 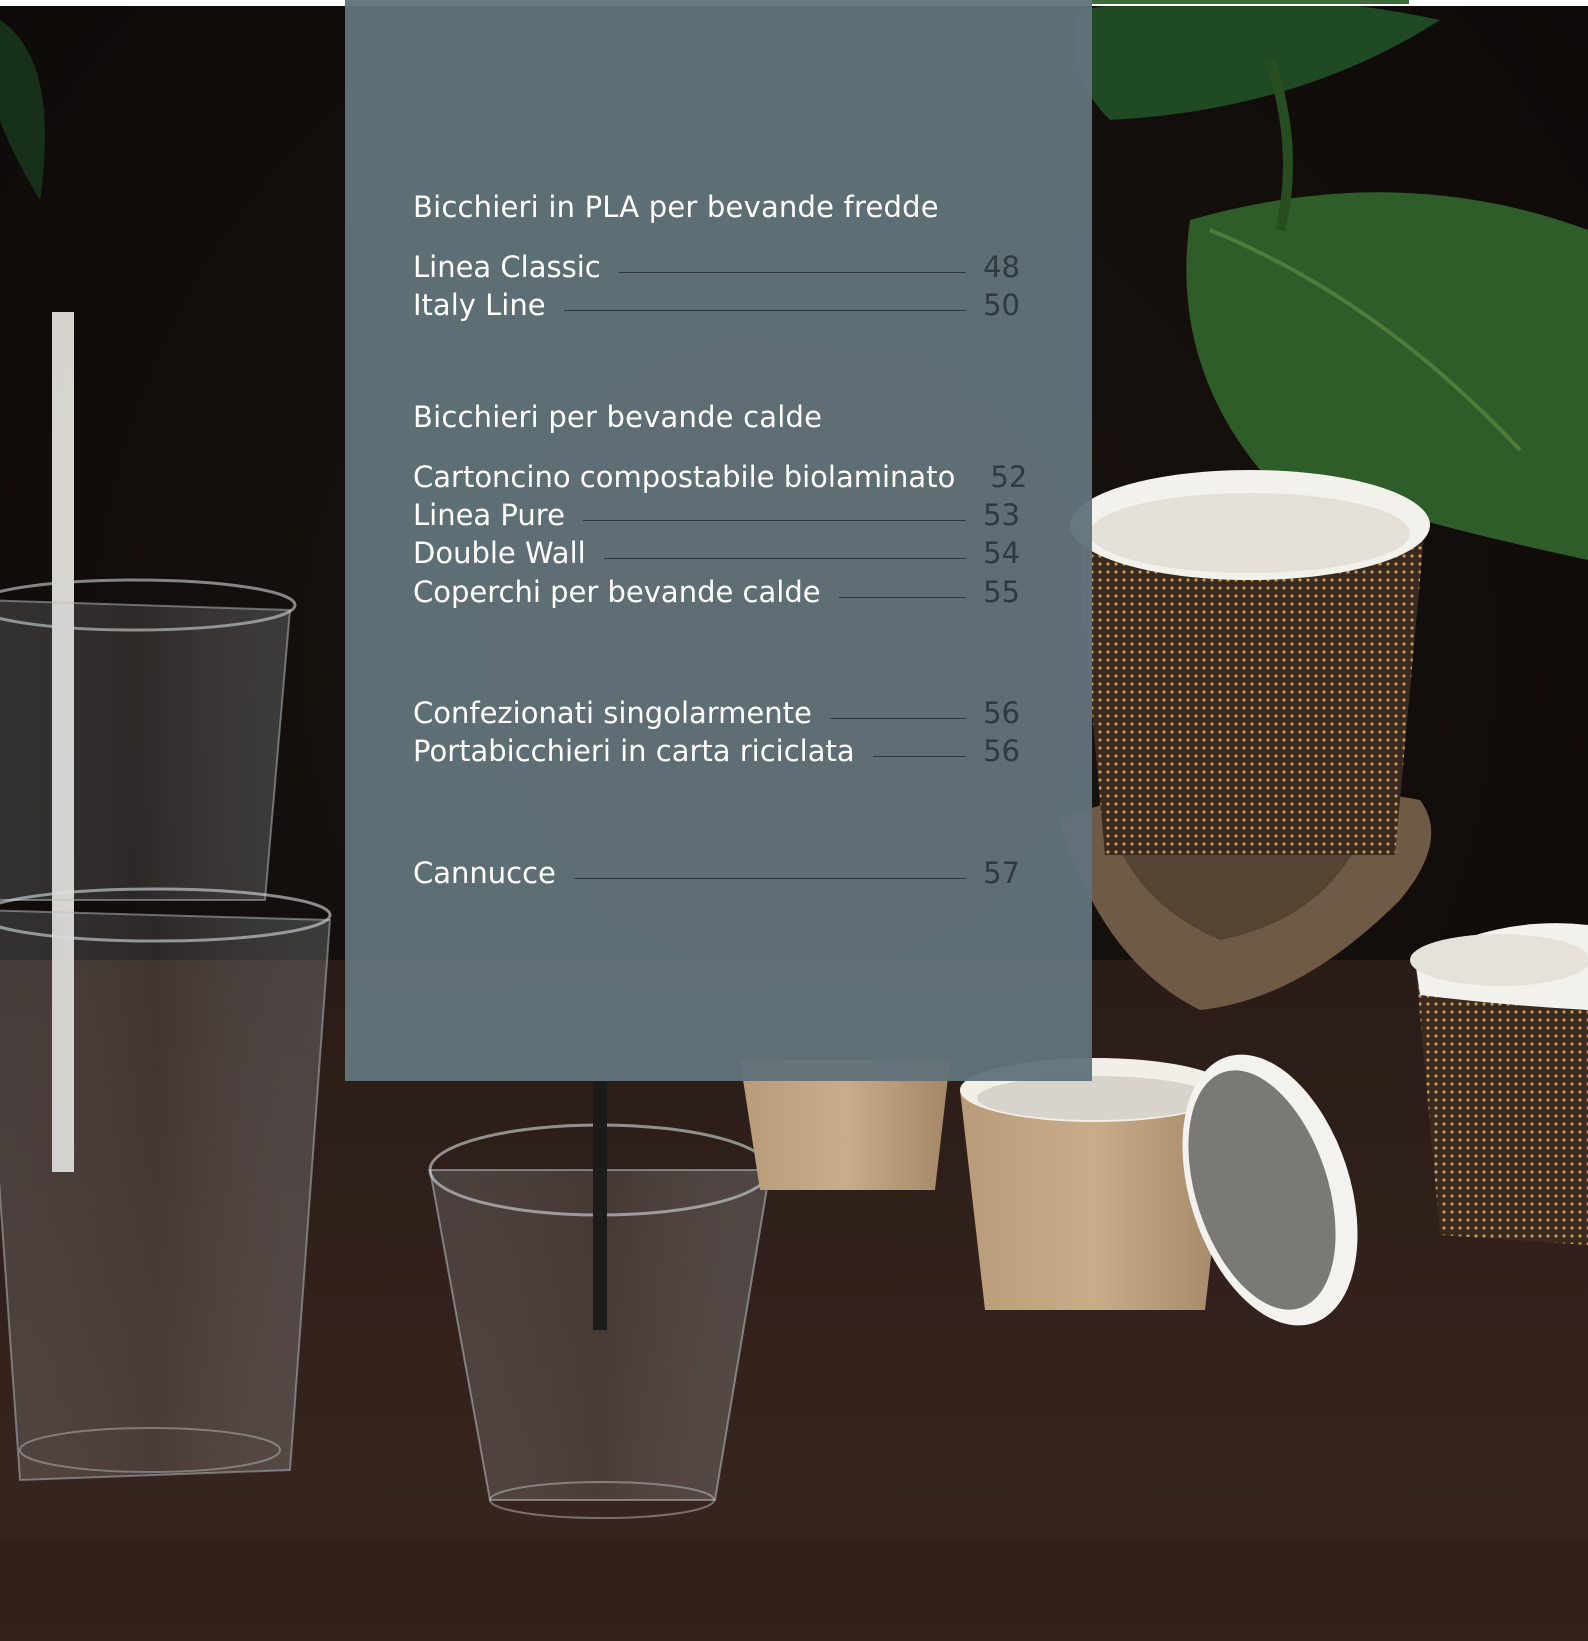 I want to click on toc-entry: Linea Pure 53, so click(x=716, y=515).